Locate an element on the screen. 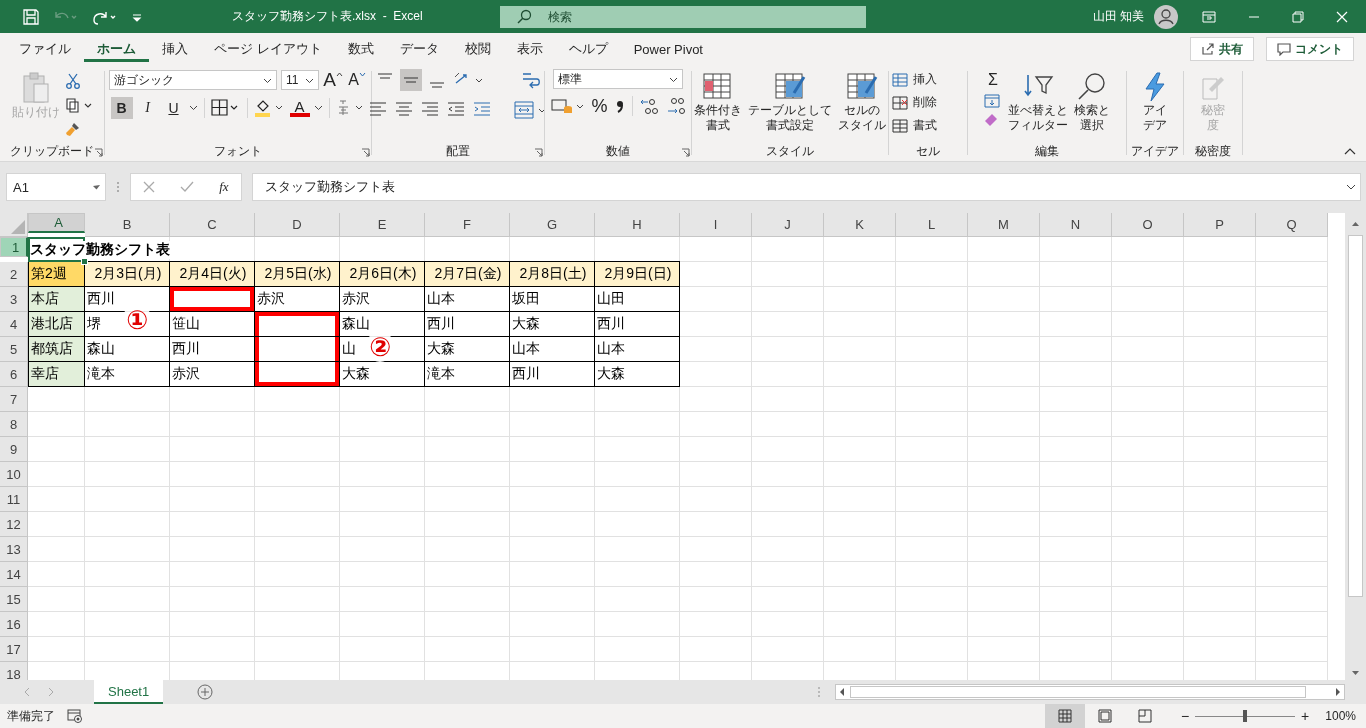 The image size is (1366, 728). row-header: 8 is located at coordinates (14, 424).